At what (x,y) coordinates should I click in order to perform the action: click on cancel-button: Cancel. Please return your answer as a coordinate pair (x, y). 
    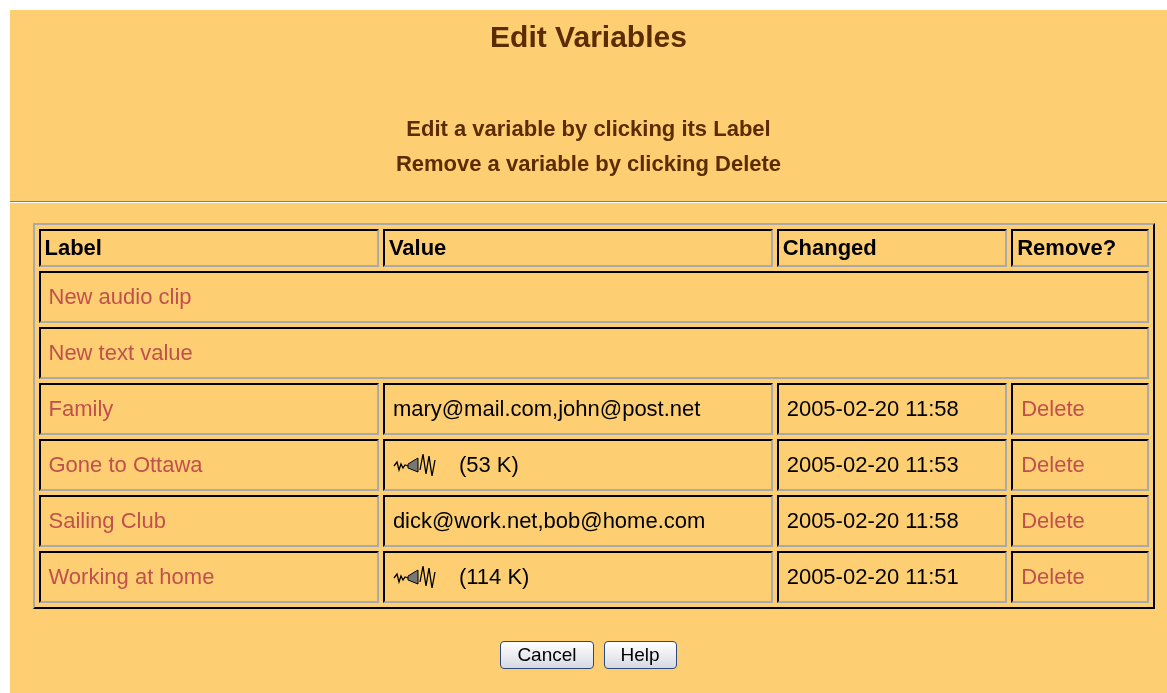
    Looking at the image, I should click on (547, 655).